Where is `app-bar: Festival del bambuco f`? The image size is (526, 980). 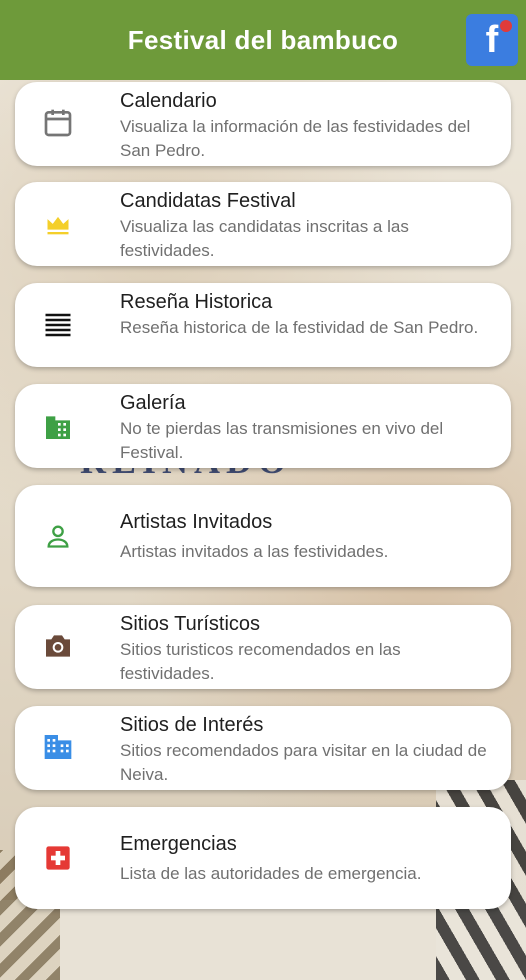
app-bar: Festival del bambuco f is located at coordinates (263, 40).